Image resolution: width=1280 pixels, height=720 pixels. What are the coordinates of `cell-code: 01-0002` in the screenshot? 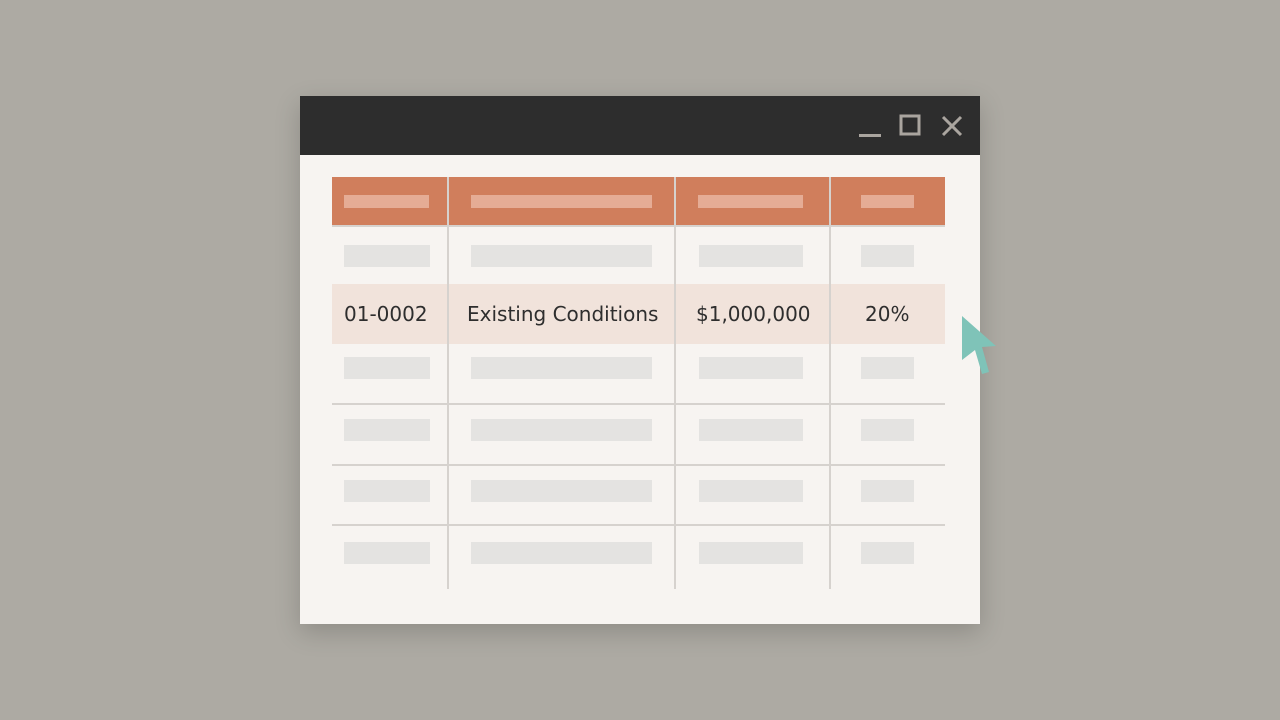 It's located at (386, 314).